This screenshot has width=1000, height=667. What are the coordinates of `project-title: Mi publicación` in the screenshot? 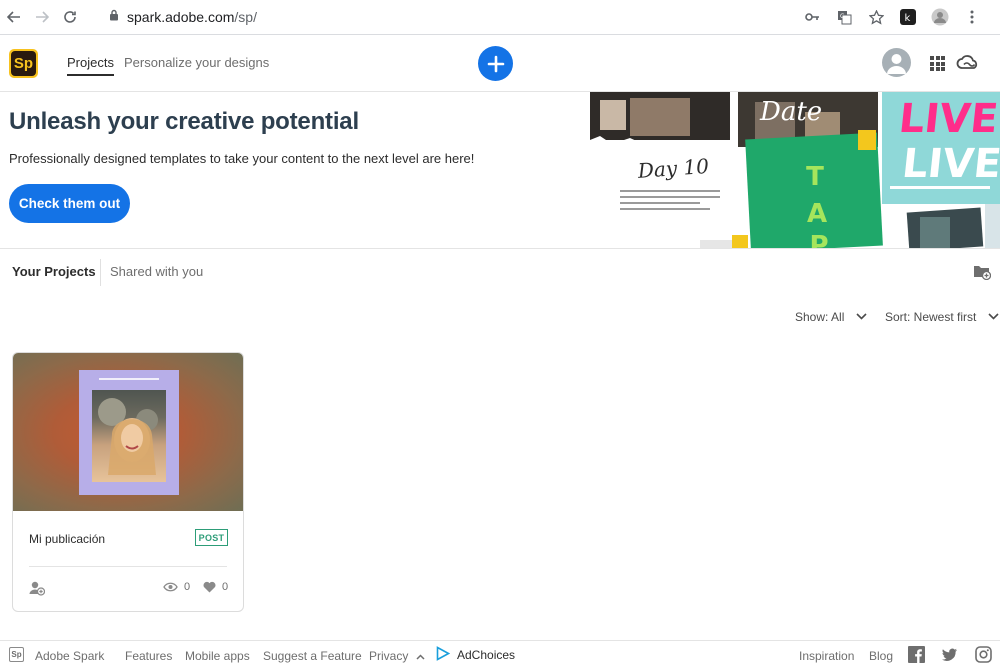 It's located at (67, 539).